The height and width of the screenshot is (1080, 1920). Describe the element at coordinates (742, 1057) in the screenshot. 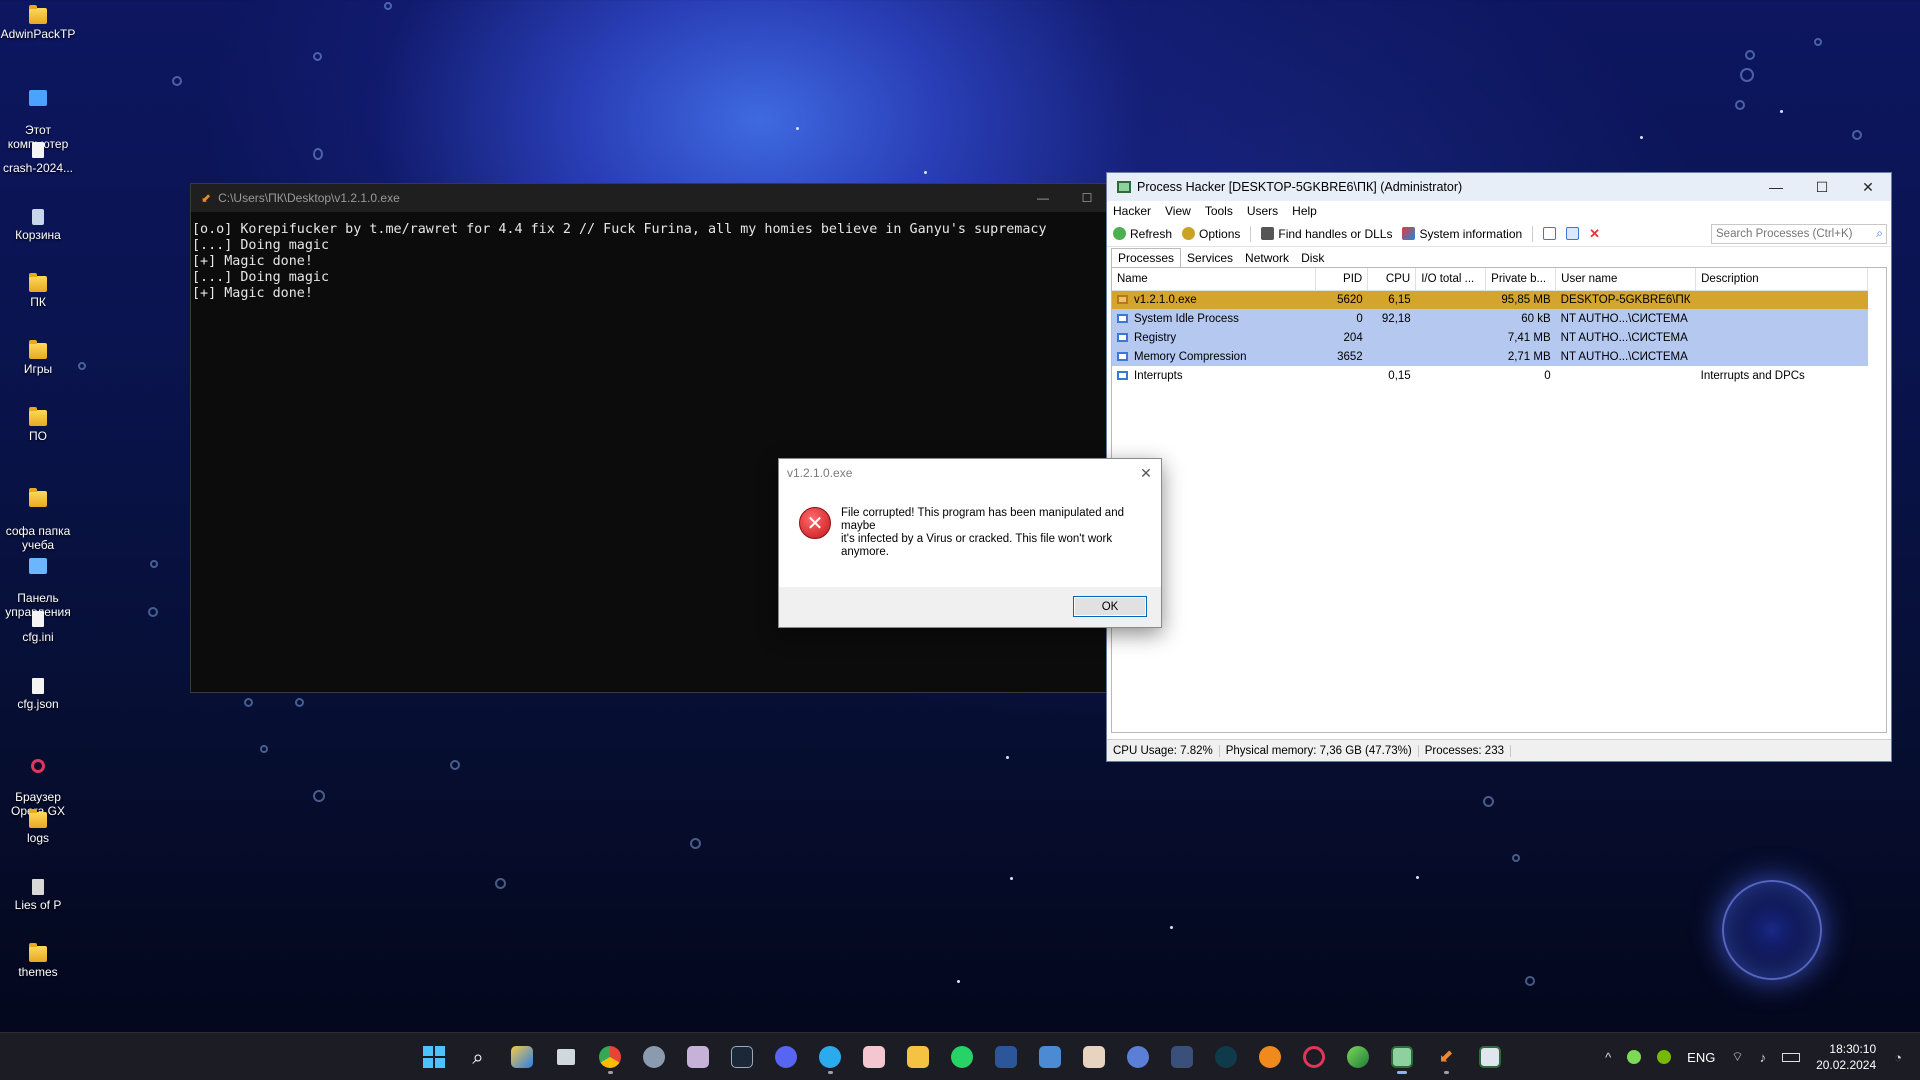

I see `taskbar-steam-like` at that location.